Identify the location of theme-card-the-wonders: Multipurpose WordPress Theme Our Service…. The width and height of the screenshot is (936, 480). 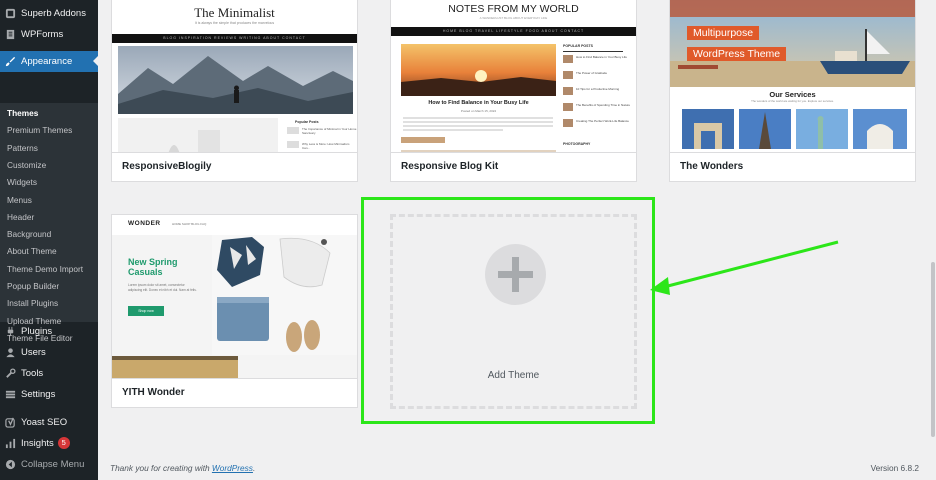
(792, 91).